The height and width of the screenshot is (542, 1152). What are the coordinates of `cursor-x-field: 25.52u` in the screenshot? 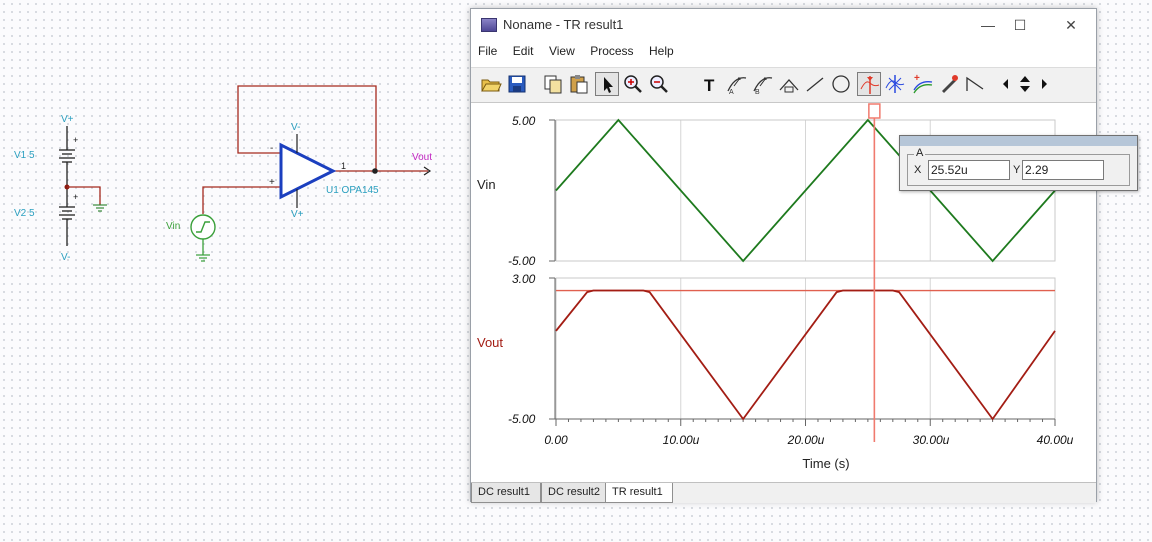 It's located at (969, 170).